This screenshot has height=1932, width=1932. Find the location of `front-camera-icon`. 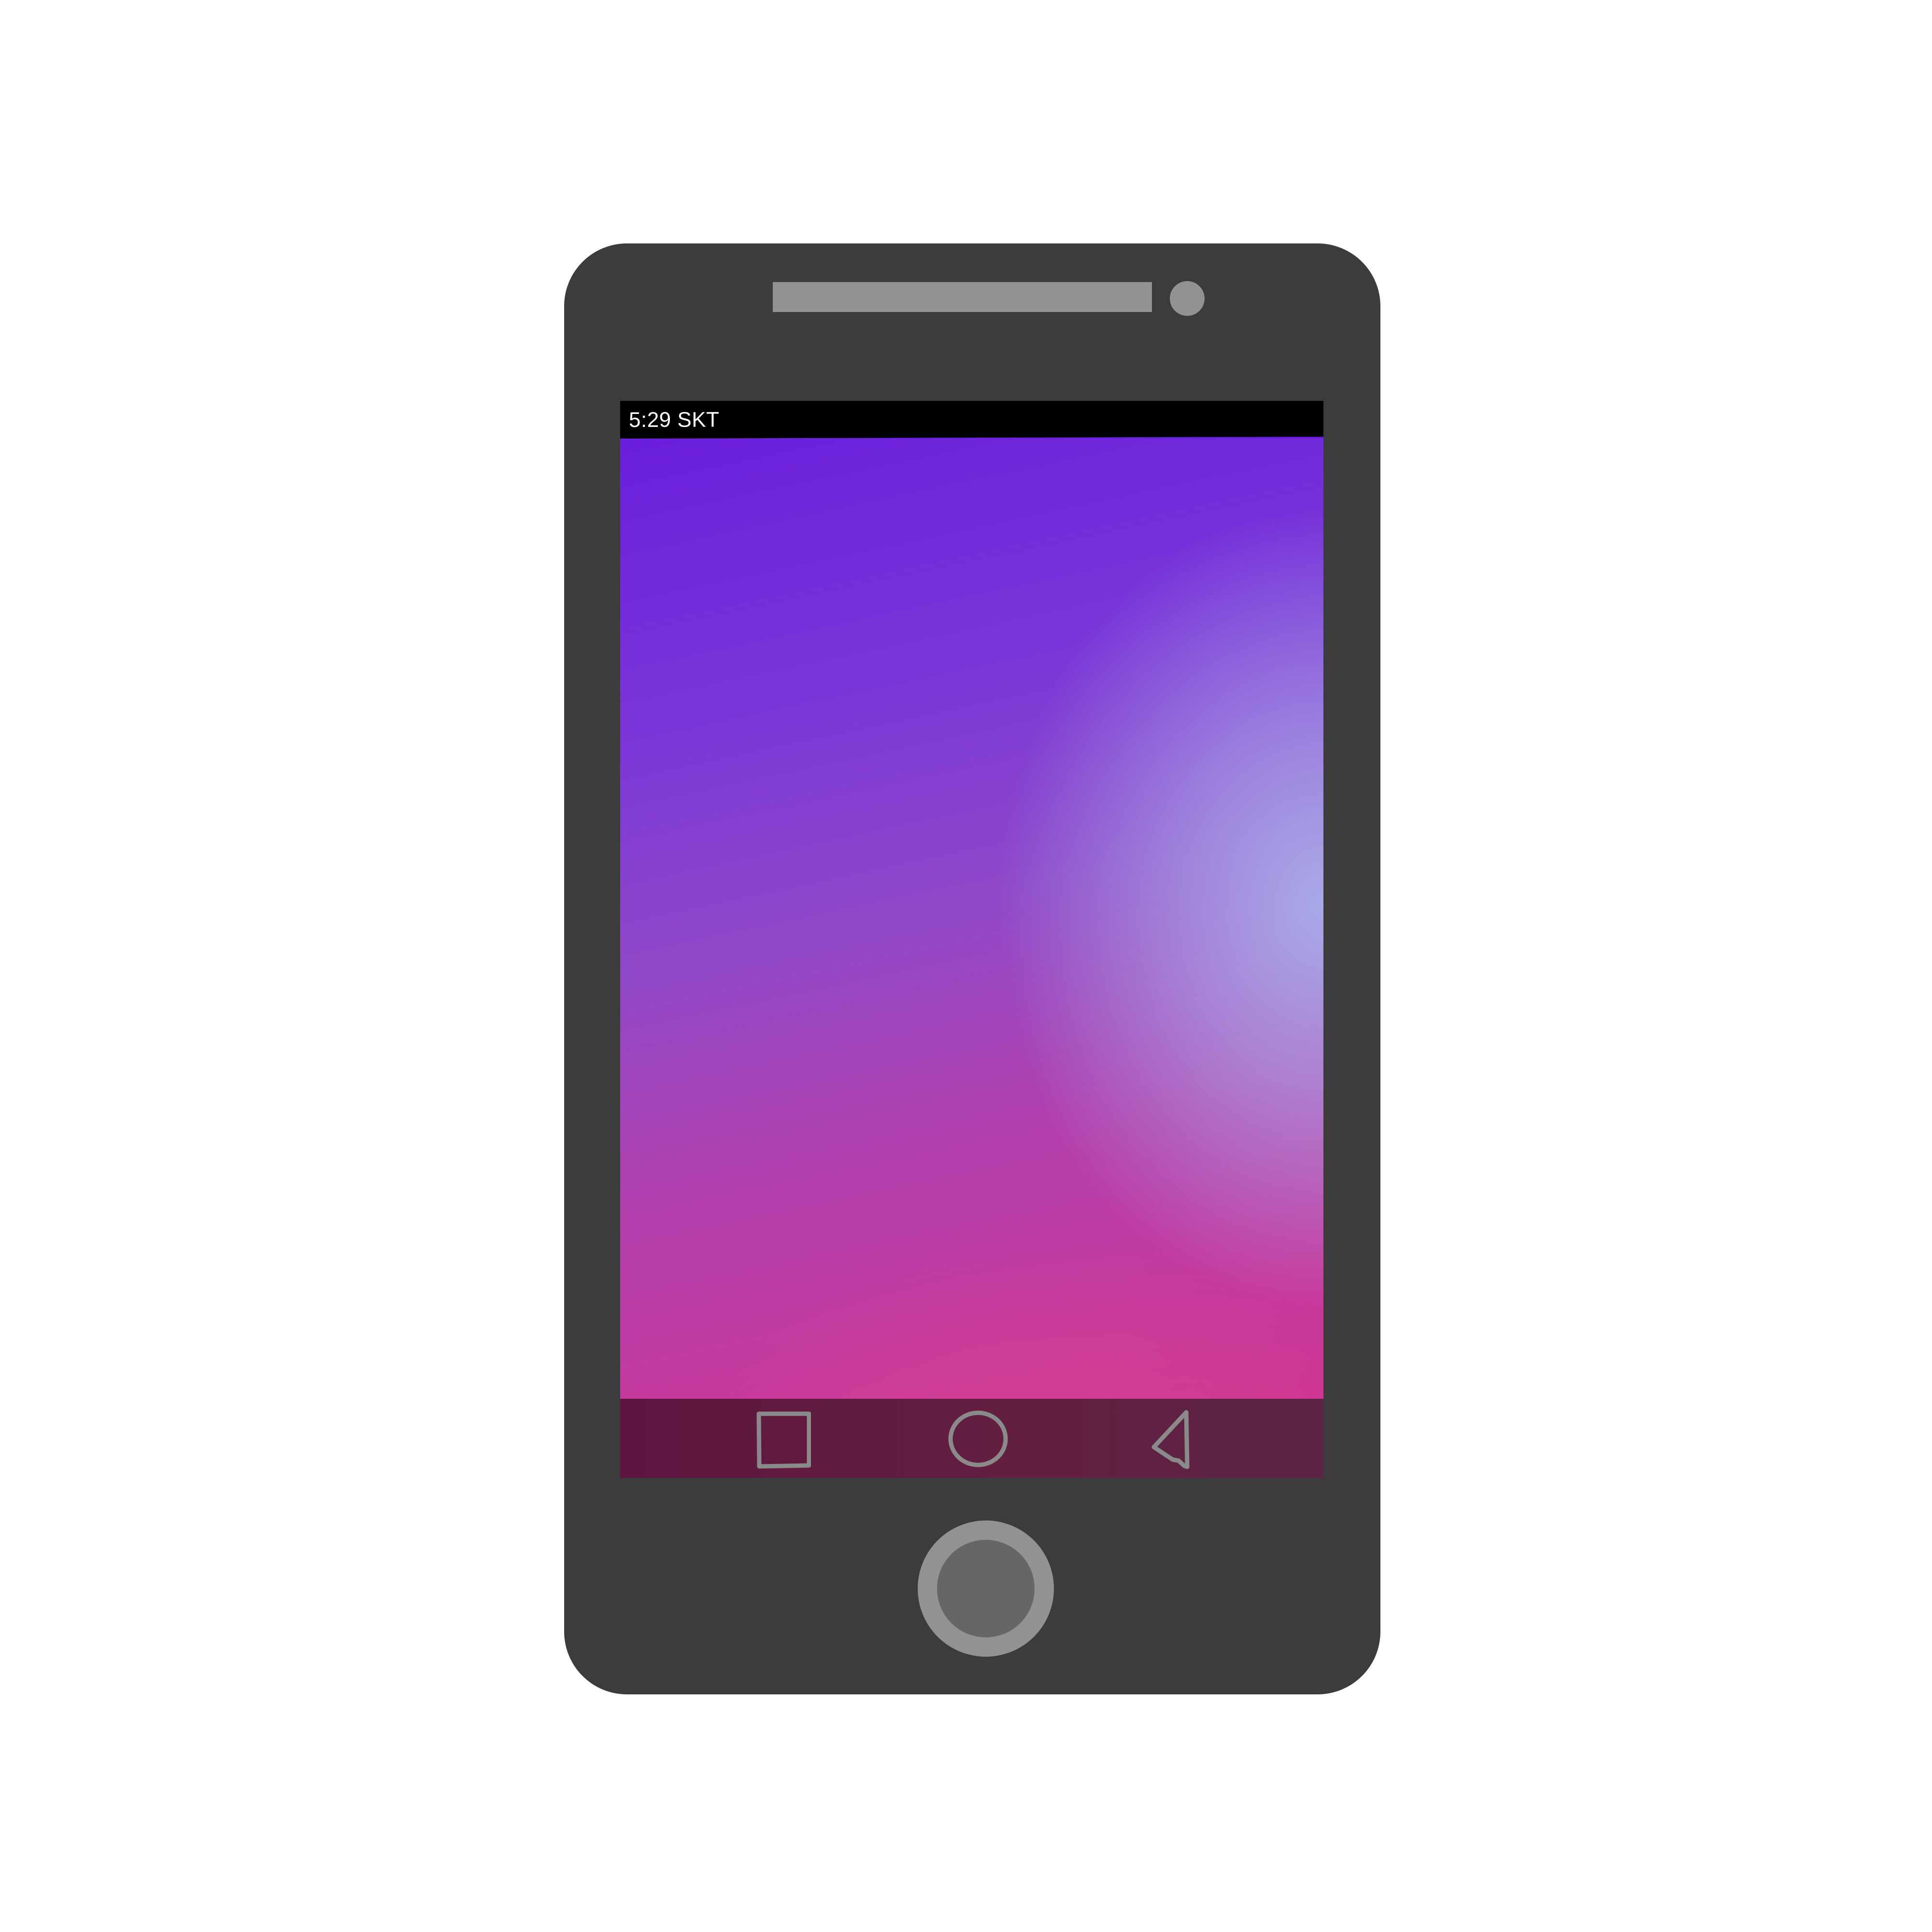

front-camera-icon is located at coordinates (1187, 298).